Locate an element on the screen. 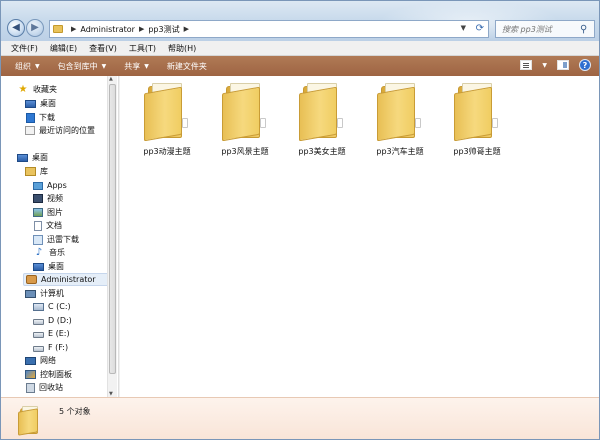 This screenshot has width=600, height=440. sidebar-item-xunlei: 迅雷下载 is located at coordinates (56, 239).